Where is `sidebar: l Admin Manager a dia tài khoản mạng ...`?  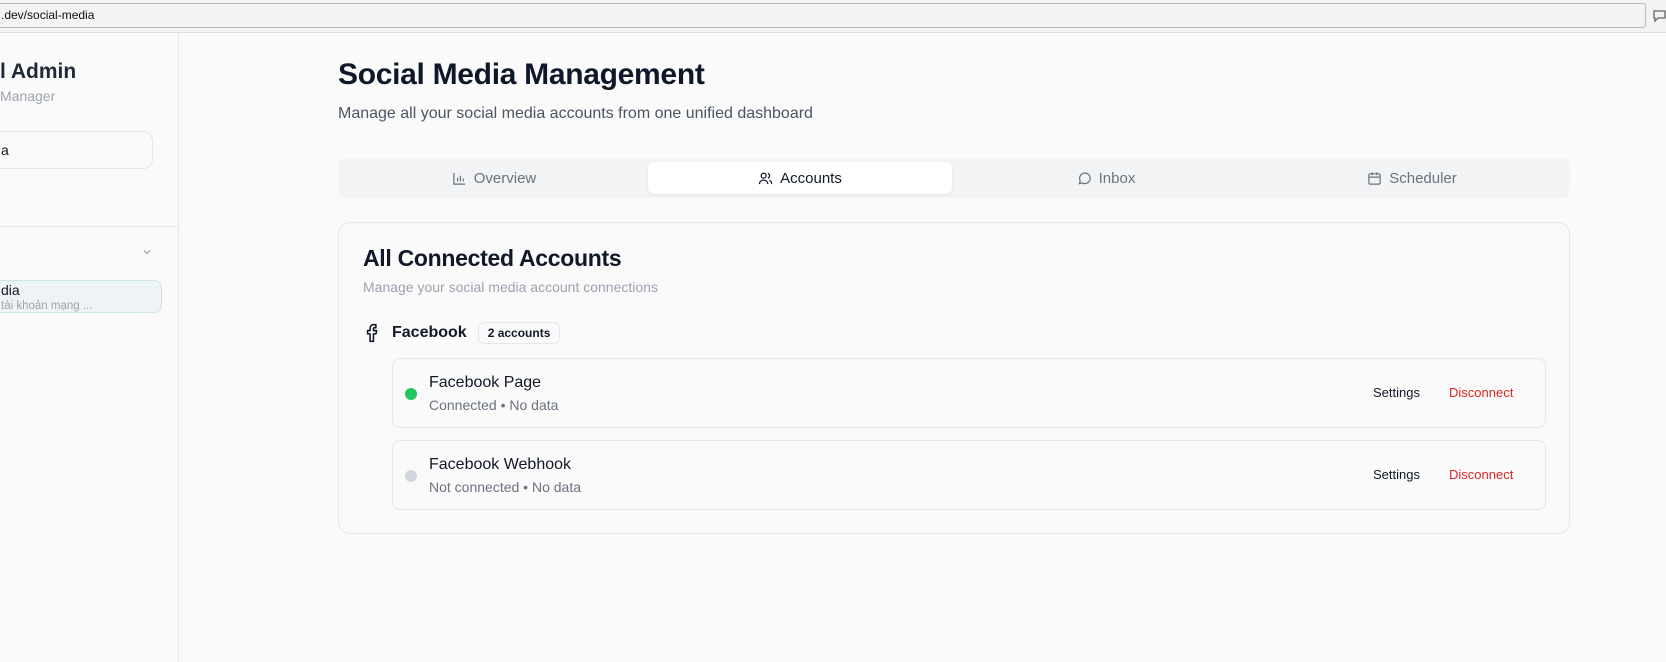
sidebar: l Admin Manager a dia tài khoản mạng ... is located at coordinates (89, 347).